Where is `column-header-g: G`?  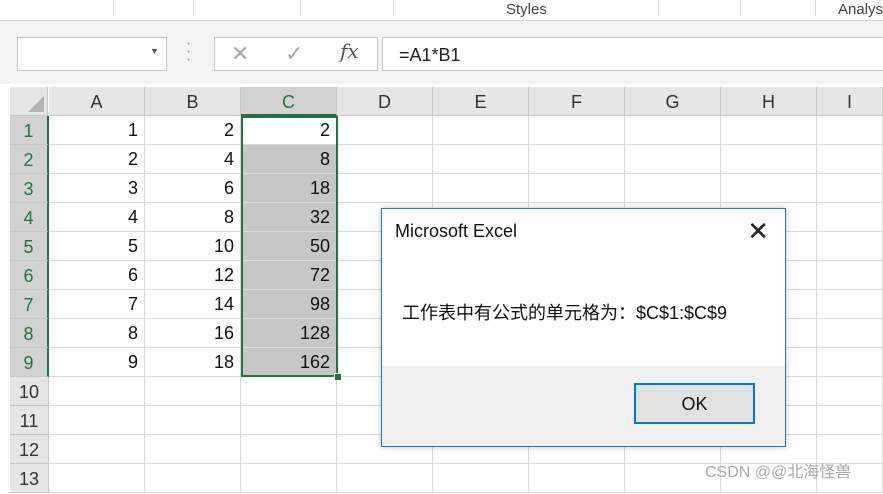 column-header-g: G is located at coordinates (673, 101).